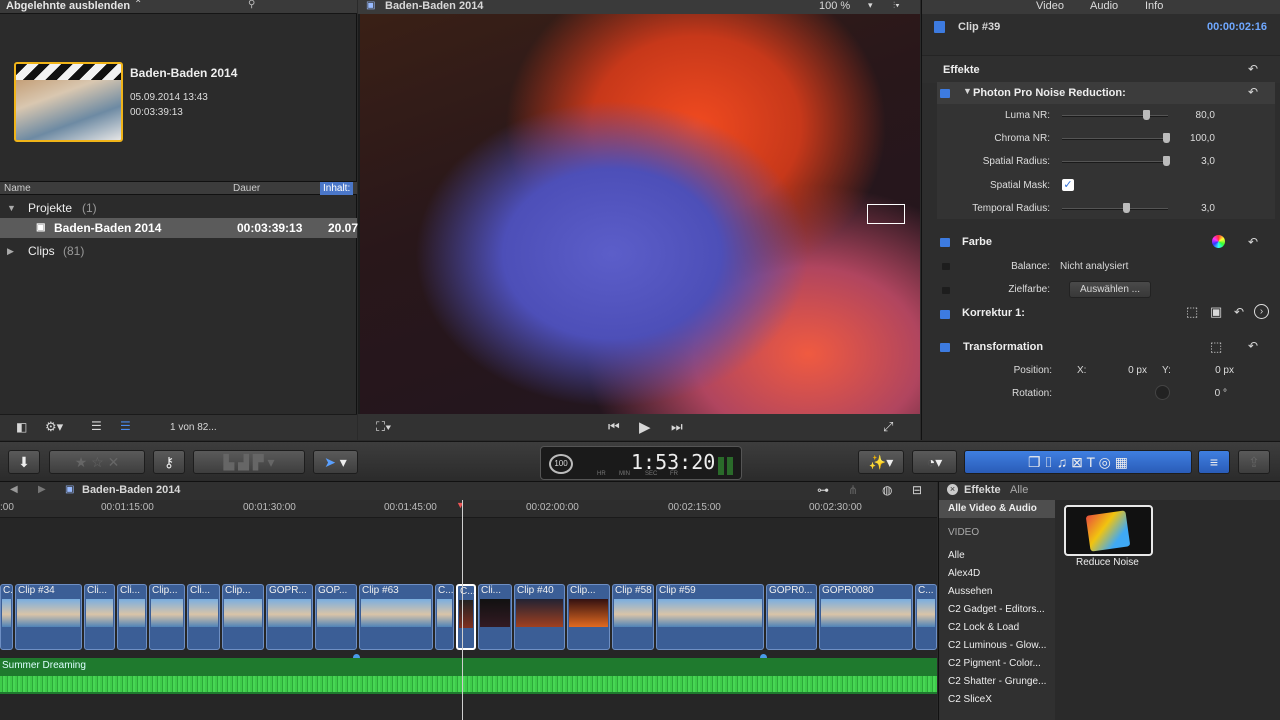 The image size is (1280, 720). What do you see at coordinates (970, 699) in the screenshot?
I see `category-item: C2 SliceX` at bounding box center [970, 699].